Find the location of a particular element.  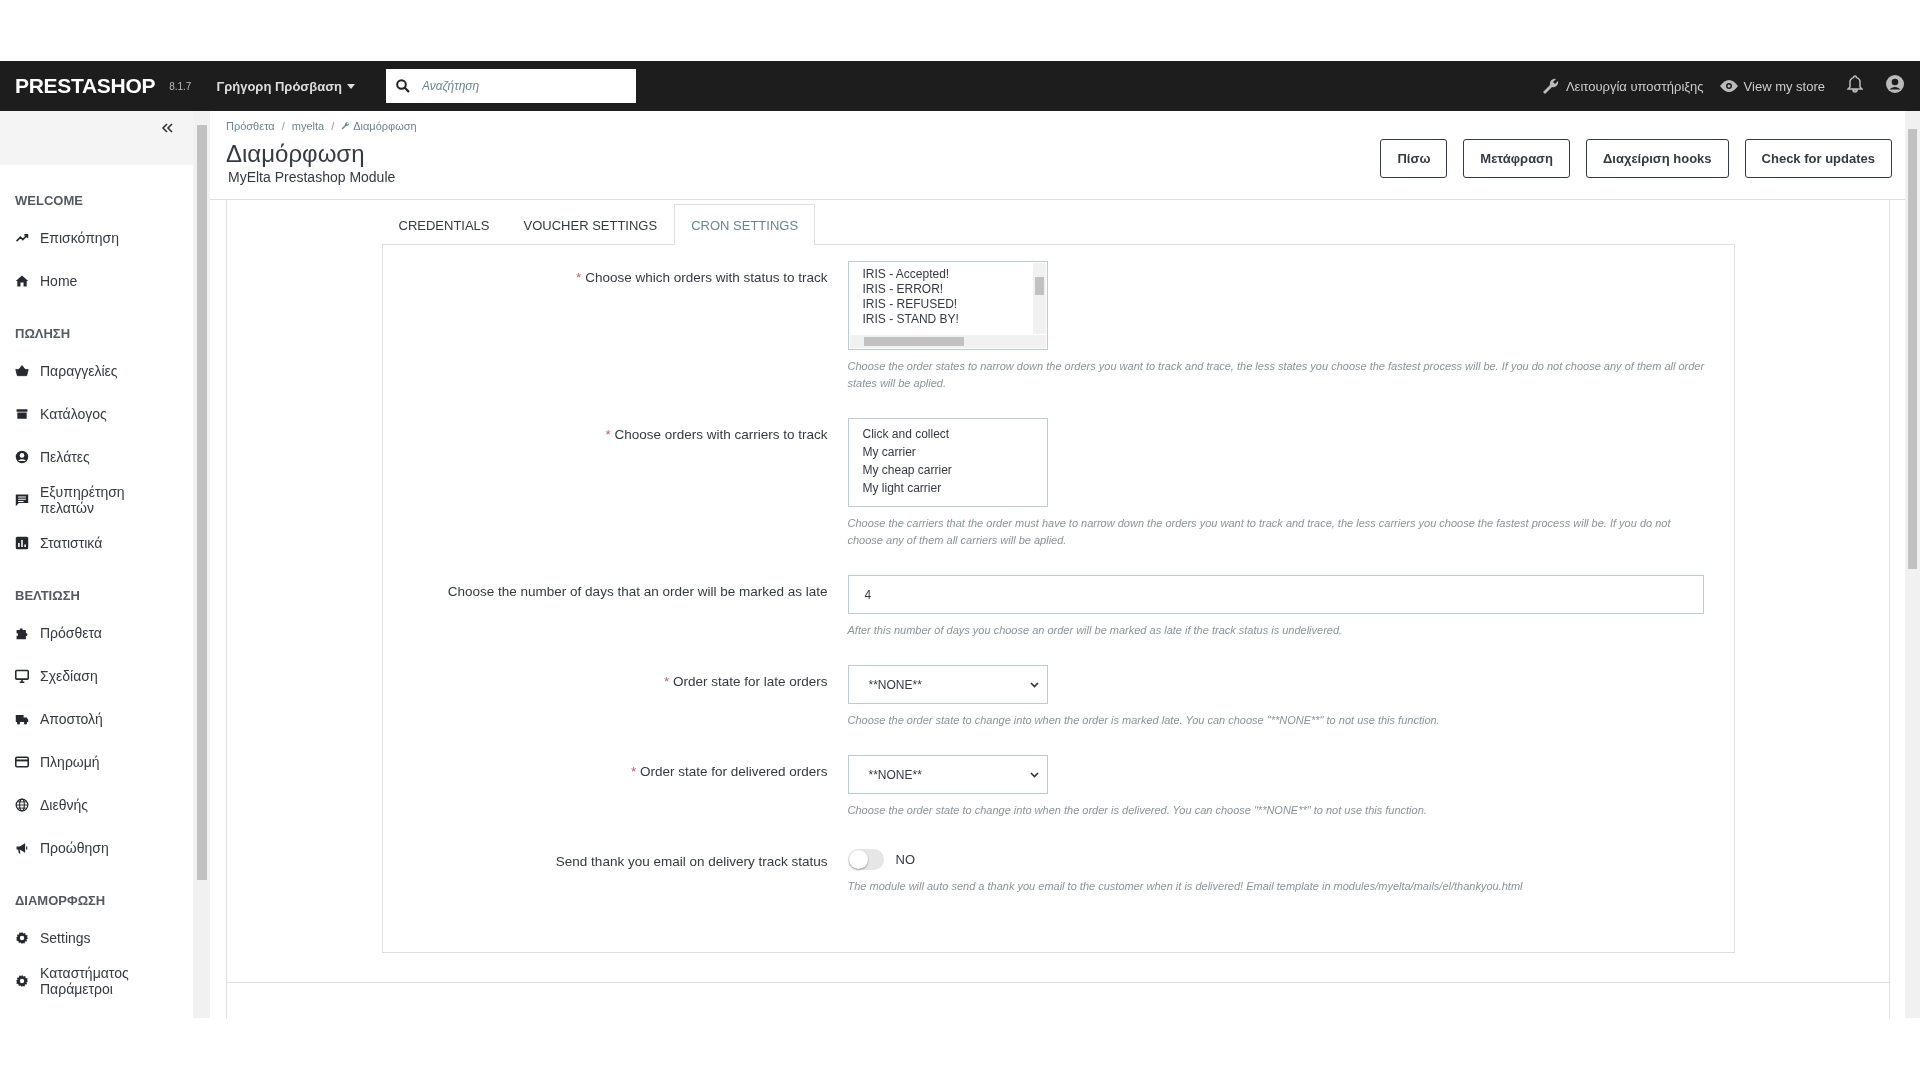

list-option: My carrier is located at coordinates (954, 452).